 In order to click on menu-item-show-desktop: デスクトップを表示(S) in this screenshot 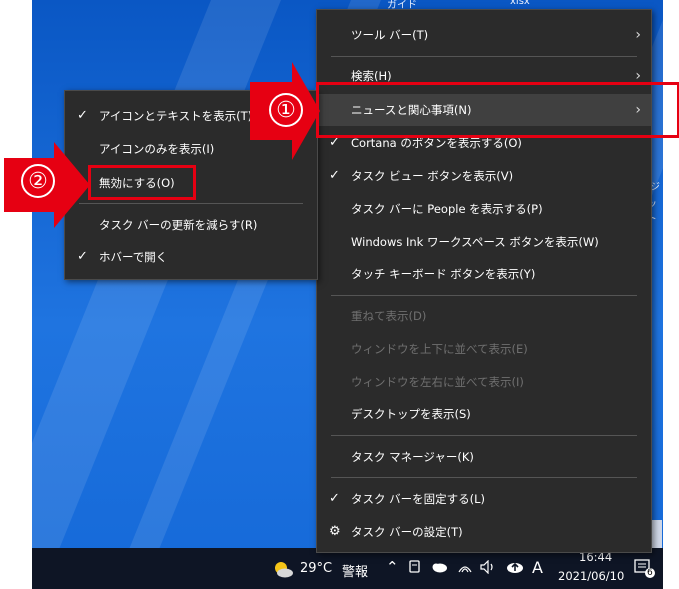, I will do `click(484, 414)`.